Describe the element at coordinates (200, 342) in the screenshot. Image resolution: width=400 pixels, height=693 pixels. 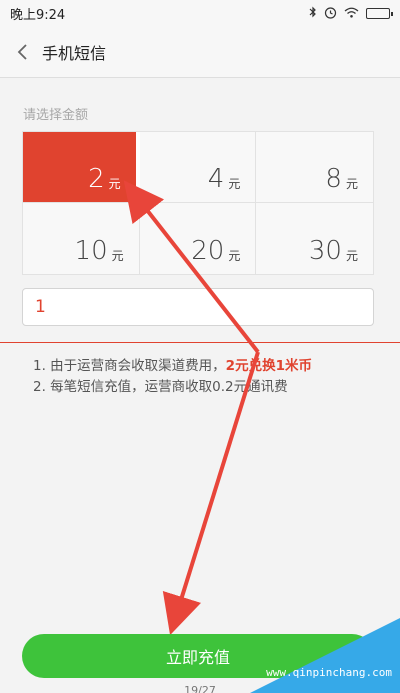
I see `annotation-divider` at that location.